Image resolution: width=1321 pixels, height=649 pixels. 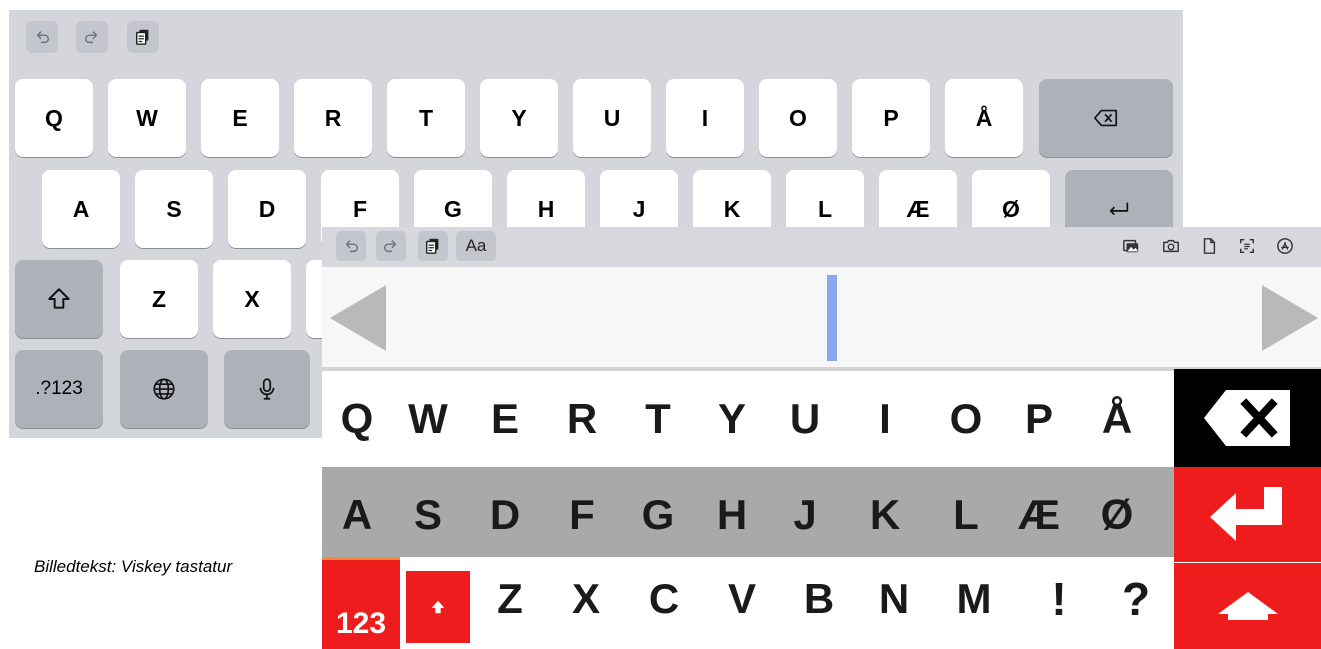 What do you see at coordinates (147, 118) in the screenshot?
I see `ios-key-w: W` at bounding box center [147, 118].